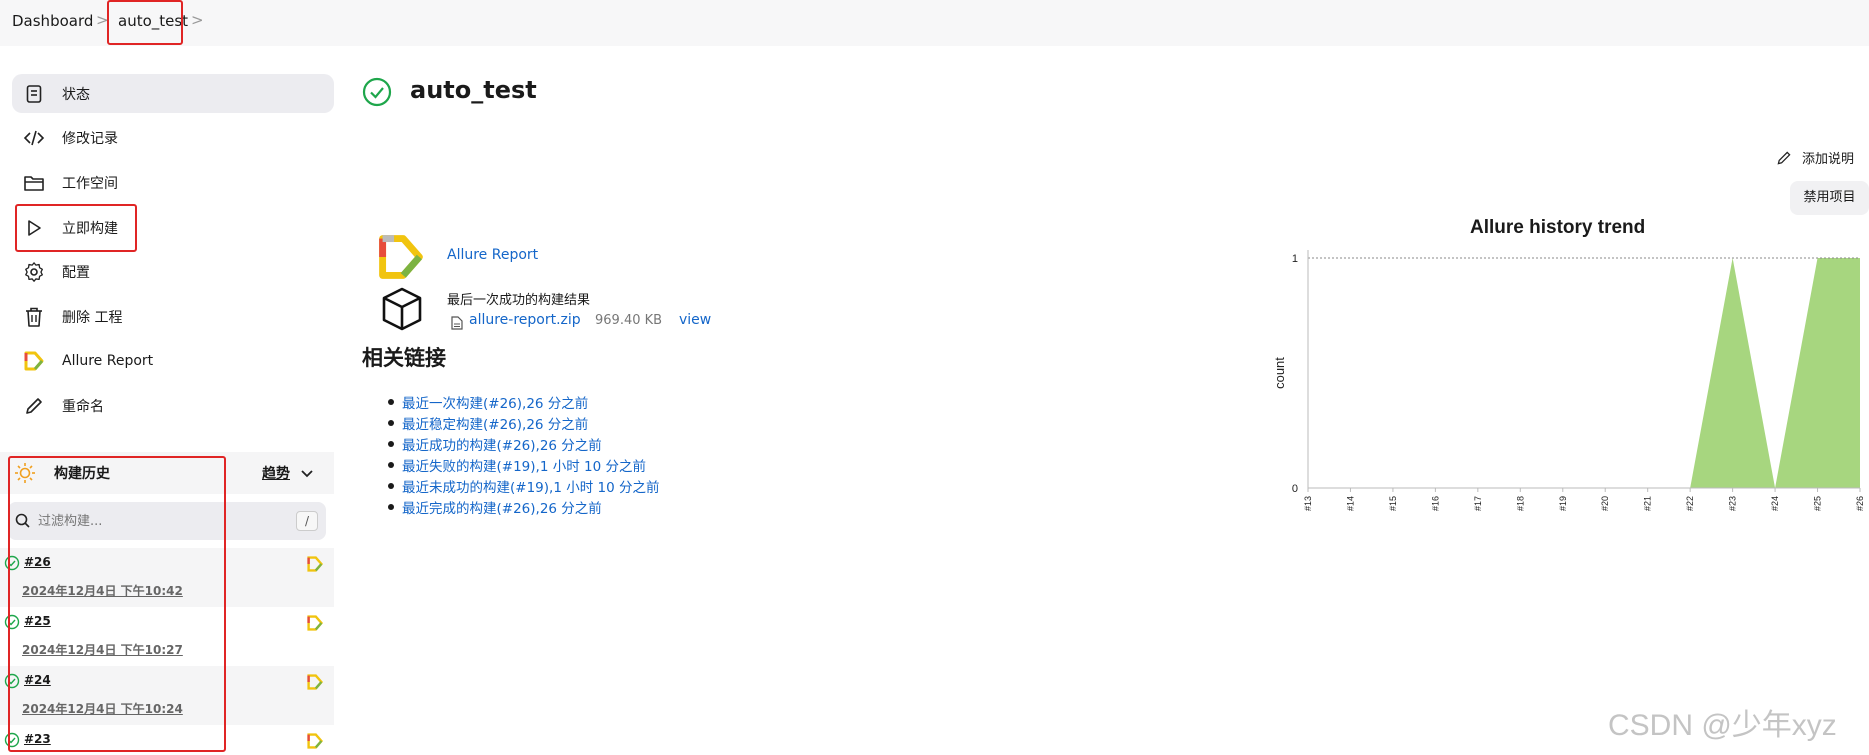  What do you see at coordinates (76, 272) in the screenshot?
I see `sidebar-item-label: 配置` at bounding box center [76, 272].